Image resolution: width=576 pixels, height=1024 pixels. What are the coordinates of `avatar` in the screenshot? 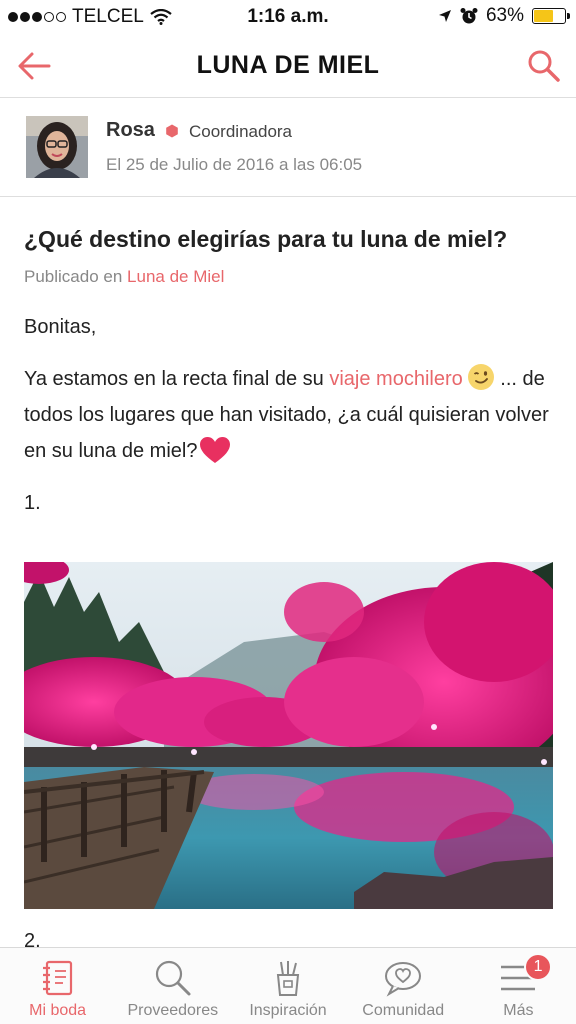 It's located at (57, 147).